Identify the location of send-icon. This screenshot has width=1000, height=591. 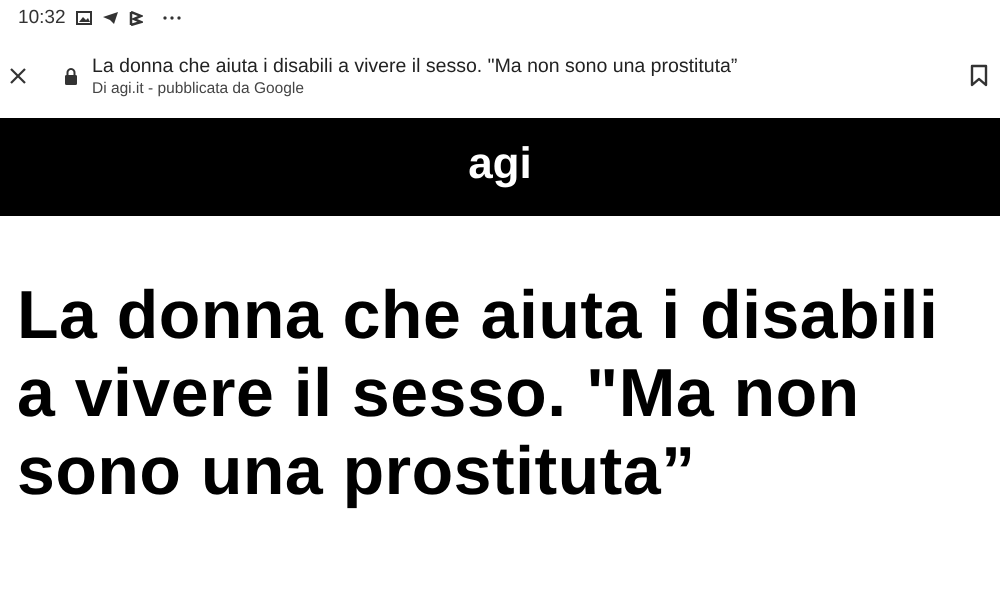
(110, 18).